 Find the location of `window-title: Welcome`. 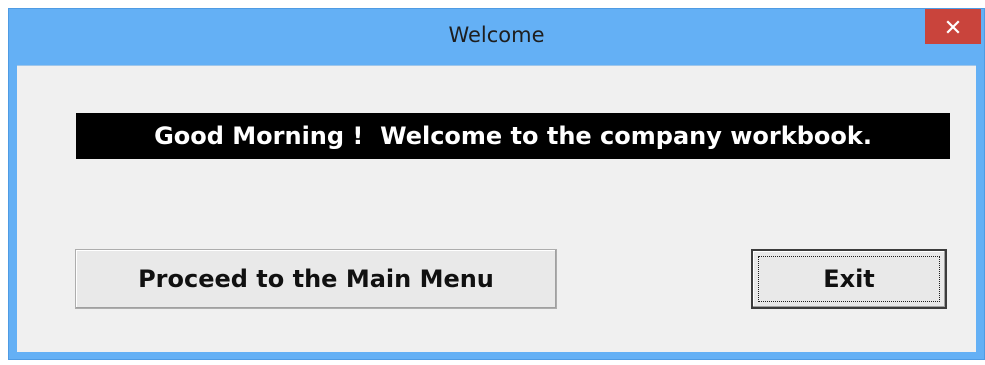

window-title: Welcome is located at coordinates (496, 35).